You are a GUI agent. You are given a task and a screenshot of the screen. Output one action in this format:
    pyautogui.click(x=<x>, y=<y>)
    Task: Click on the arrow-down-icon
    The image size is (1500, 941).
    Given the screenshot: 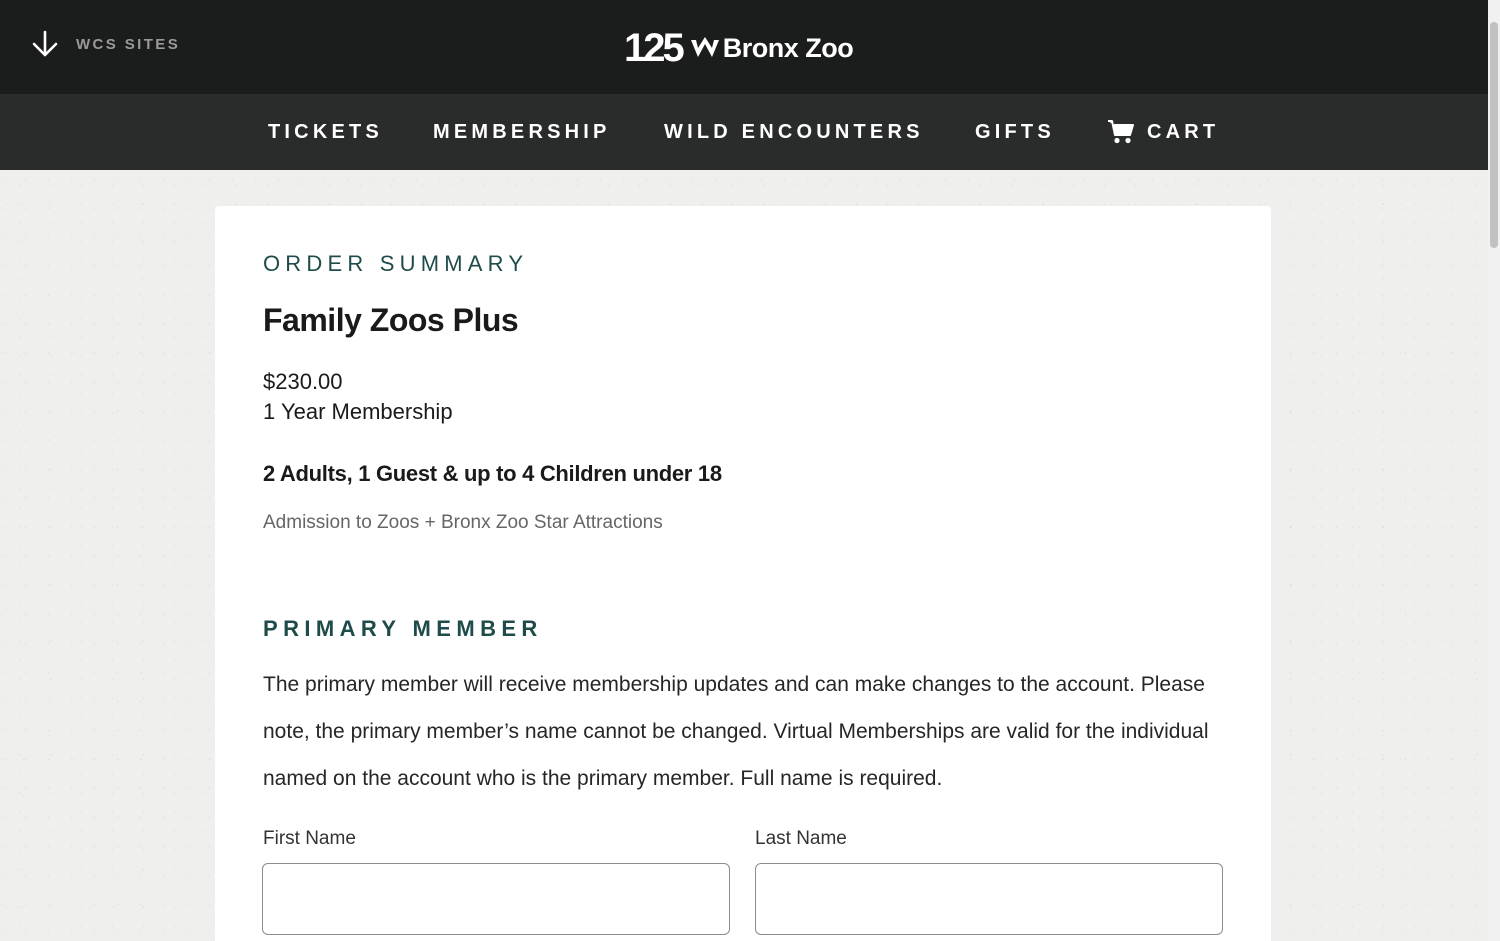 What is the action you would take?
    pyautogui.click(x=45, y=43)
    